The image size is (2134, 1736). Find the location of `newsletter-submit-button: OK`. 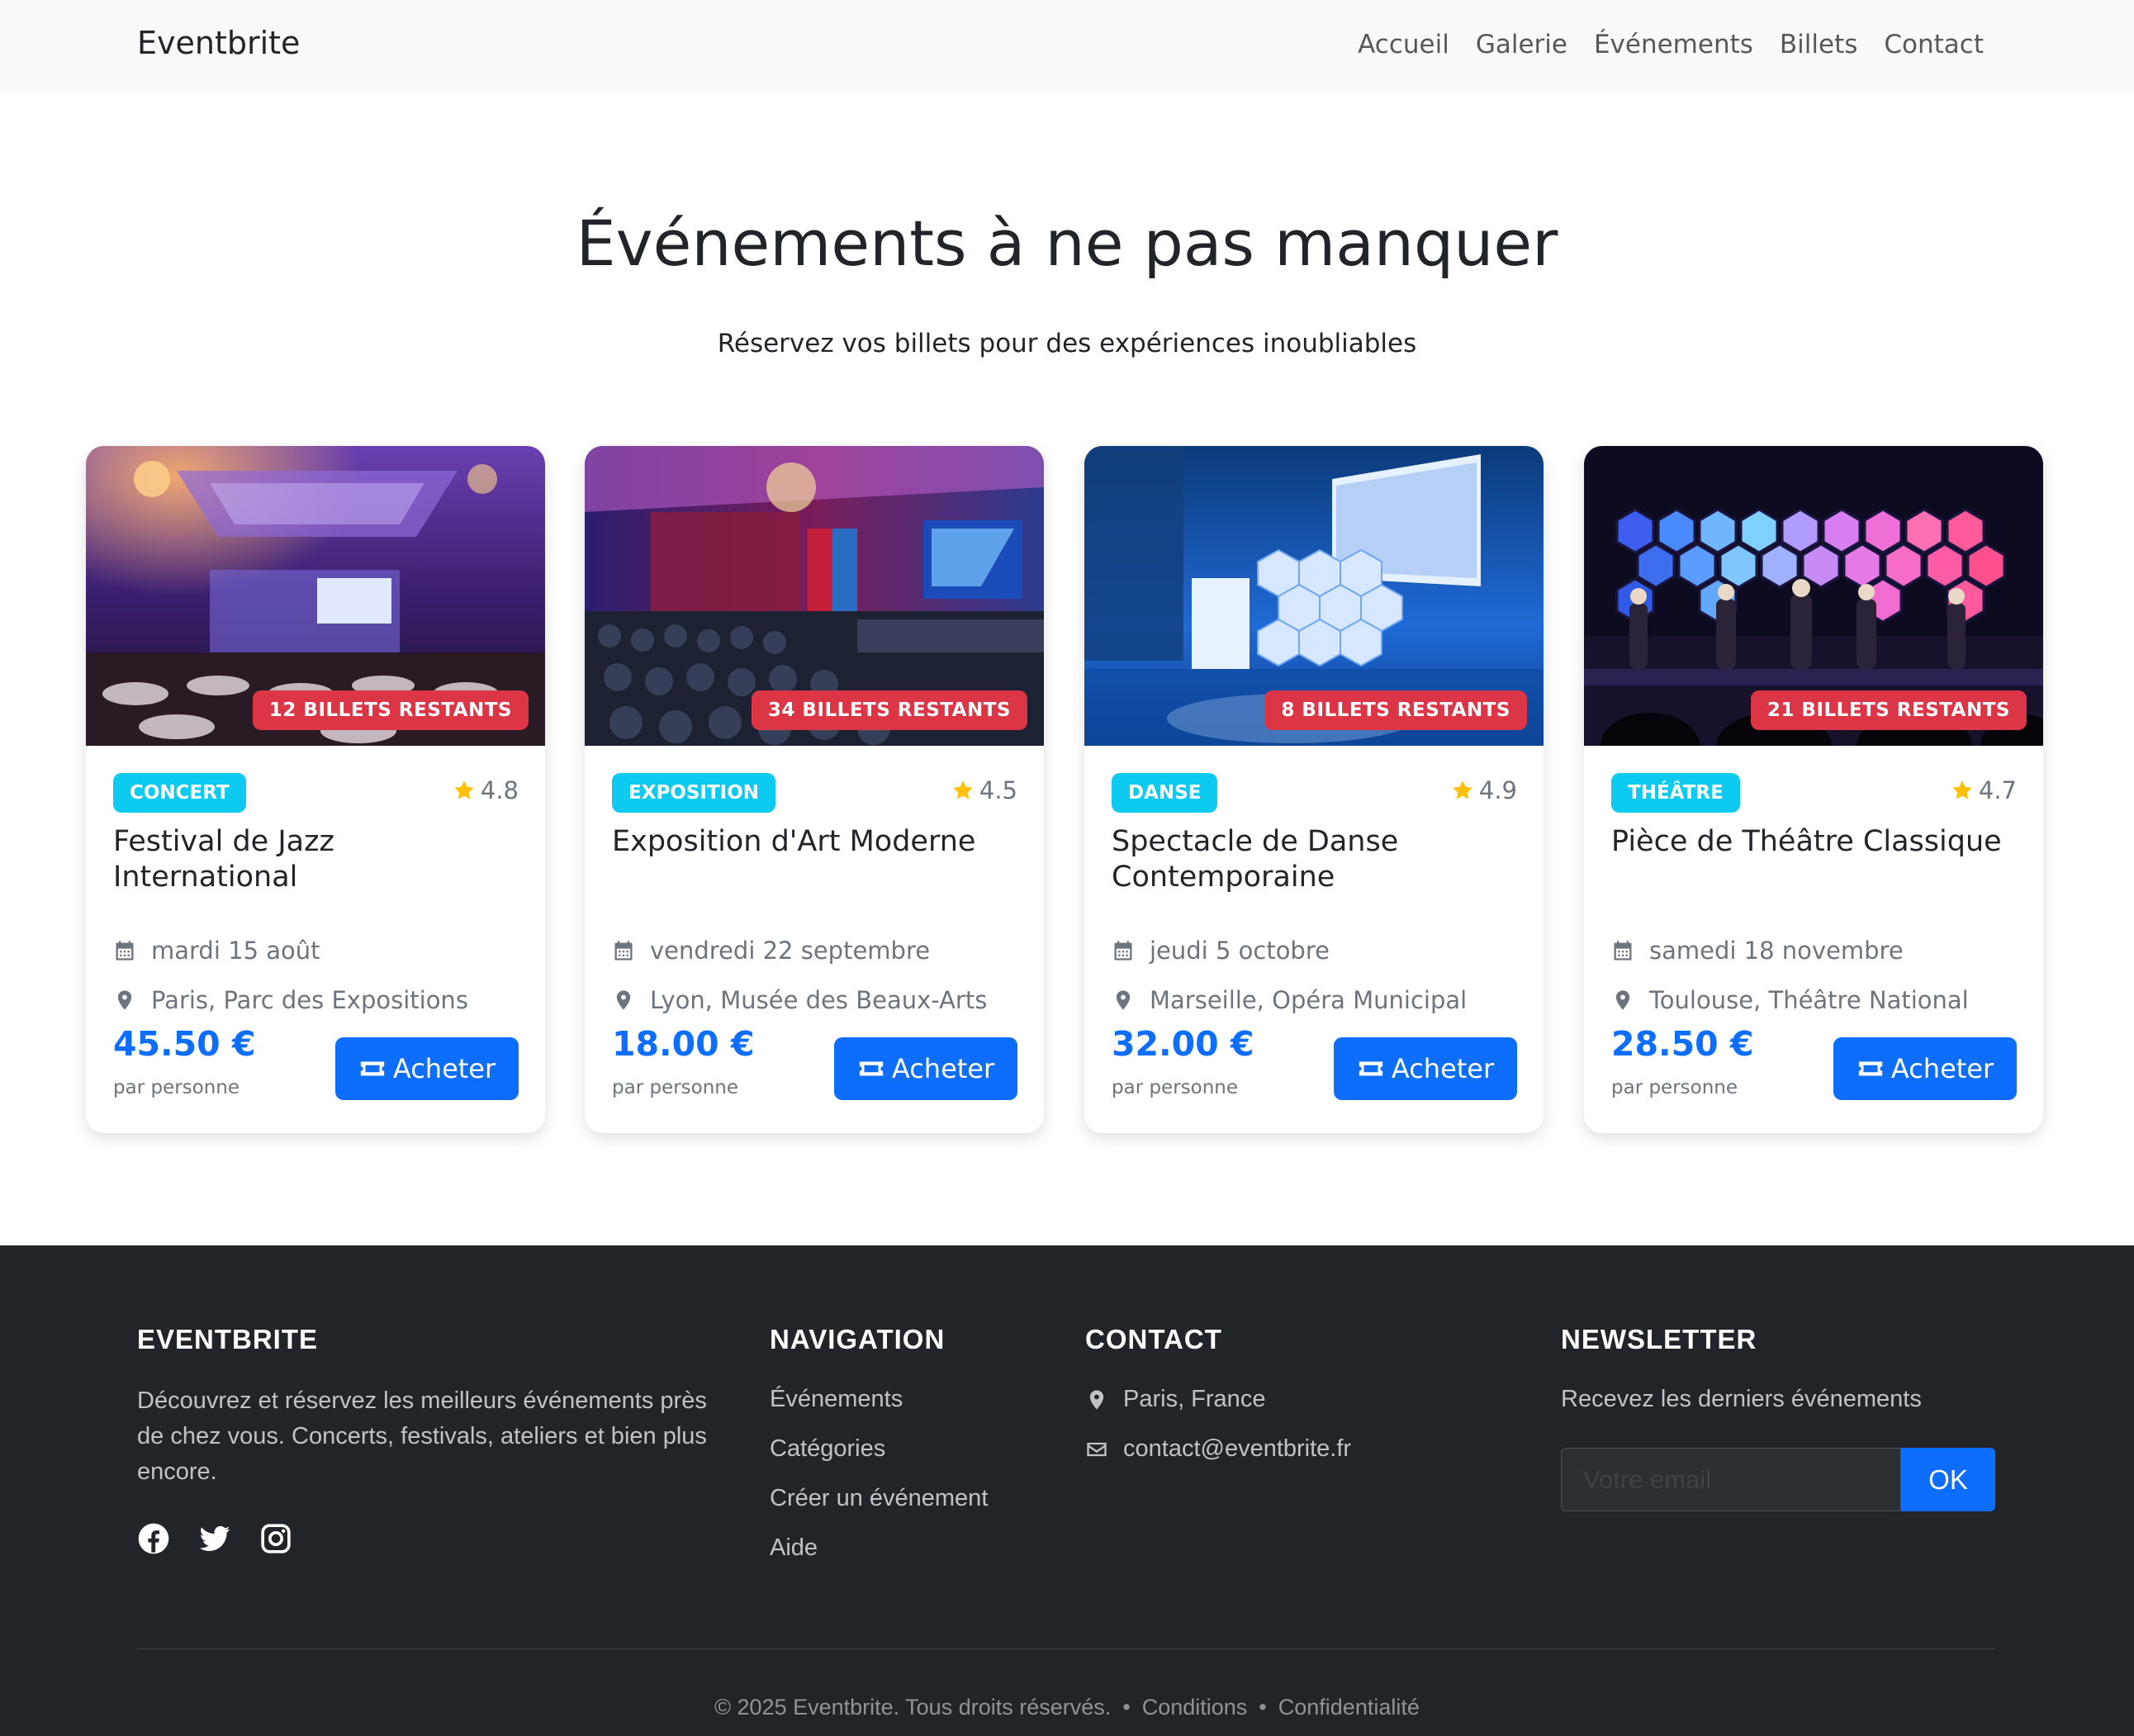

newsletter-submit-button: OK is located at coordinates (1948, 1479).